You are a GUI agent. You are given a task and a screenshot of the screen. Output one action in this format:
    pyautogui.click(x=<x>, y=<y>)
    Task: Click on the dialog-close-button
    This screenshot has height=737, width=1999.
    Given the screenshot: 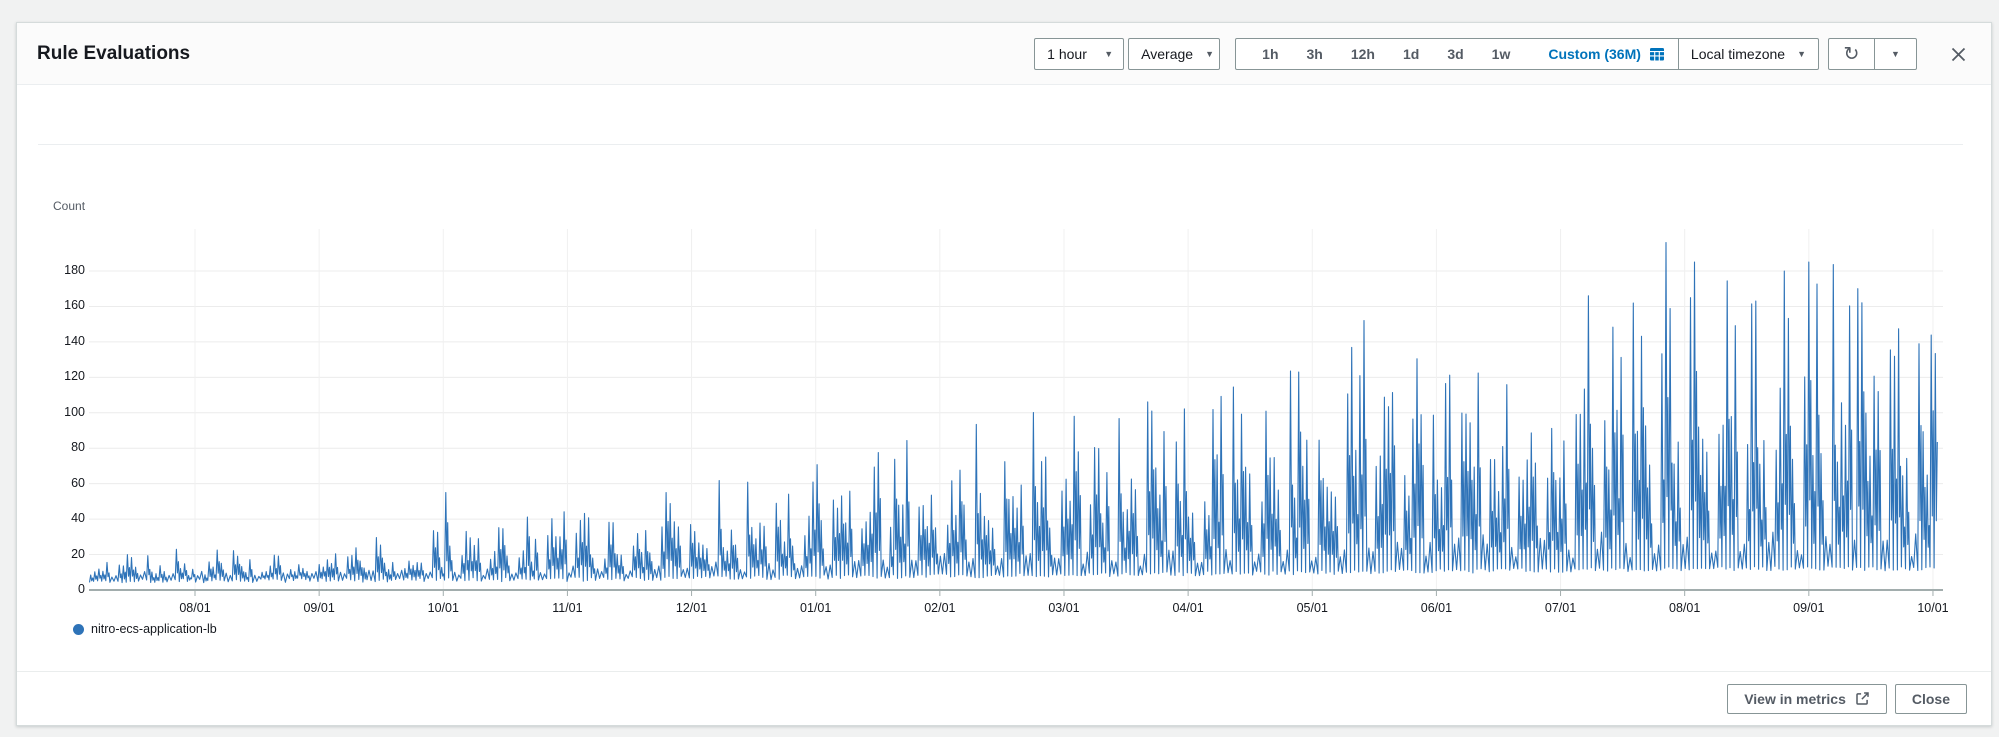 What is the action you would take?
    pyautogui.click(x=1958, y=54)
    